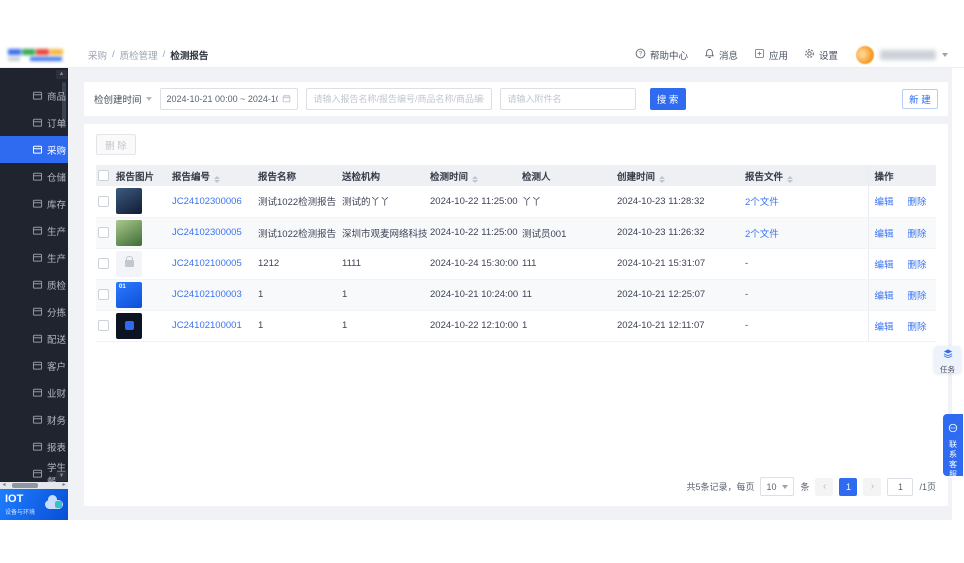 The width and height of the screenshot is (964, 563). What do you see at coordinates (129, 232) in the screenshot?
I see `report-image-illustration` at bounding box center [129, 232].